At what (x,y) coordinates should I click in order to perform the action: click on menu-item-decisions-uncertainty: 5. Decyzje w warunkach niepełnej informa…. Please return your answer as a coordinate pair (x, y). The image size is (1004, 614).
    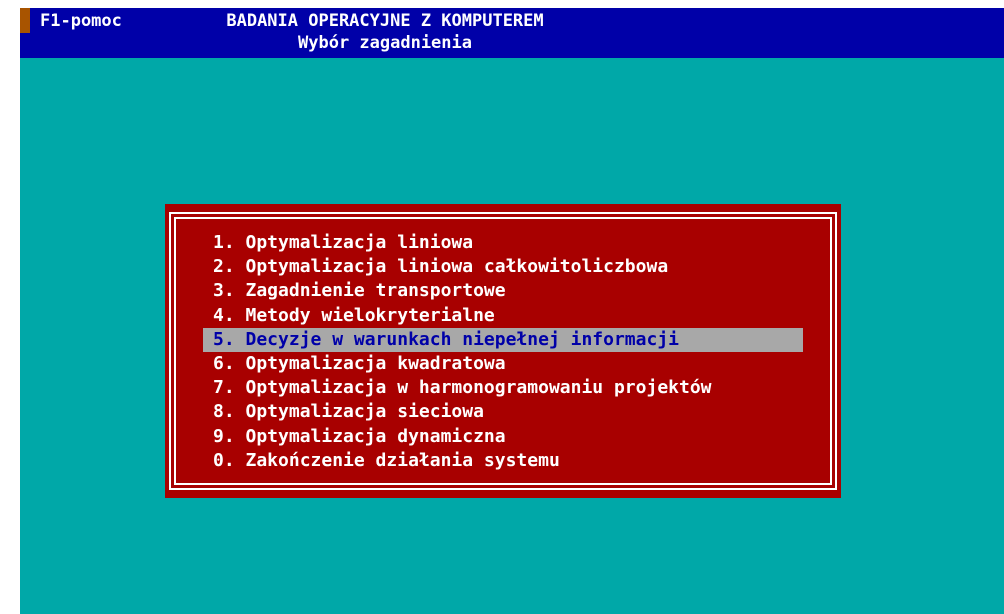
    Looking at the image, I should click on (503, 339).